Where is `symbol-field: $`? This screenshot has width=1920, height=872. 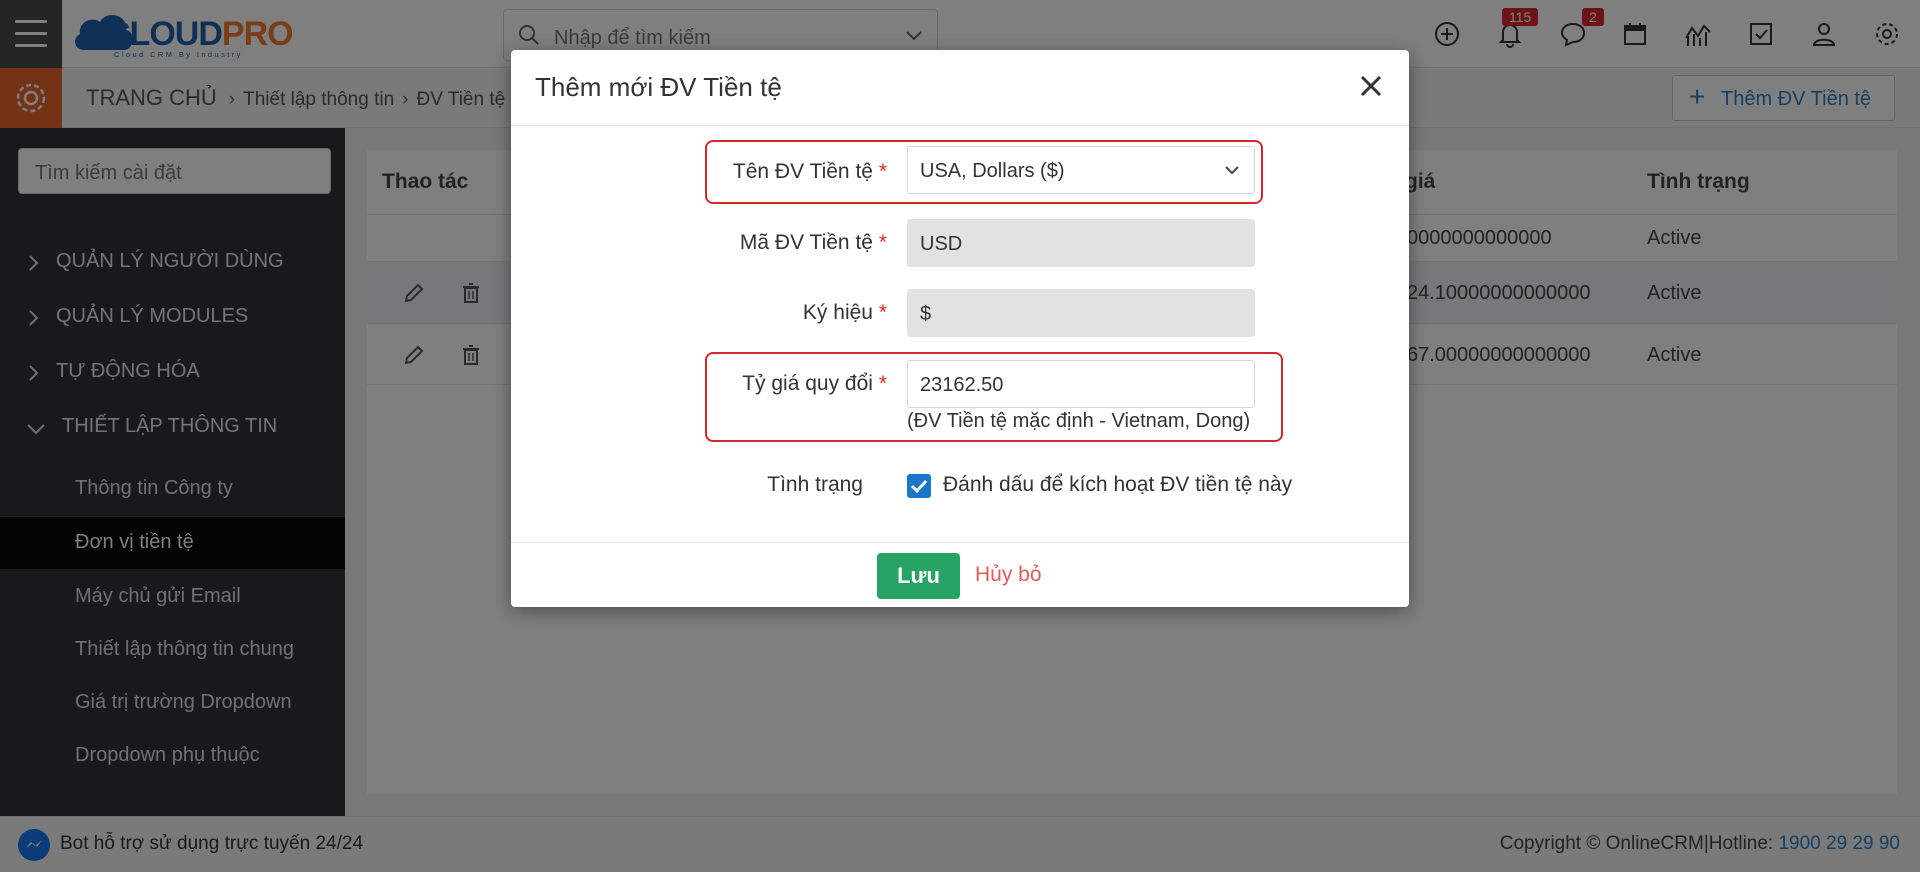
symbol-field: $ is located at coordinates (1081, 313).